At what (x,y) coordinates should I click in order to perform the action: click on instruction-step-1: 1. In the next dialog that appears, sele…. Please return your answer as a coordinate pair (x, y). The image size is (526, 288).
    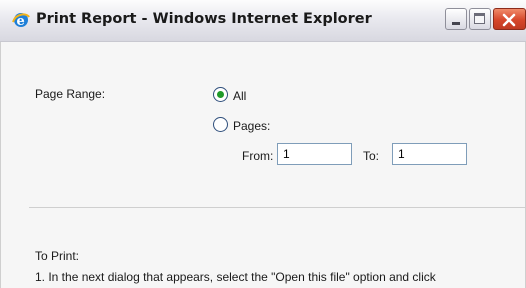
    Looking at the image, I should click on (235, 277).